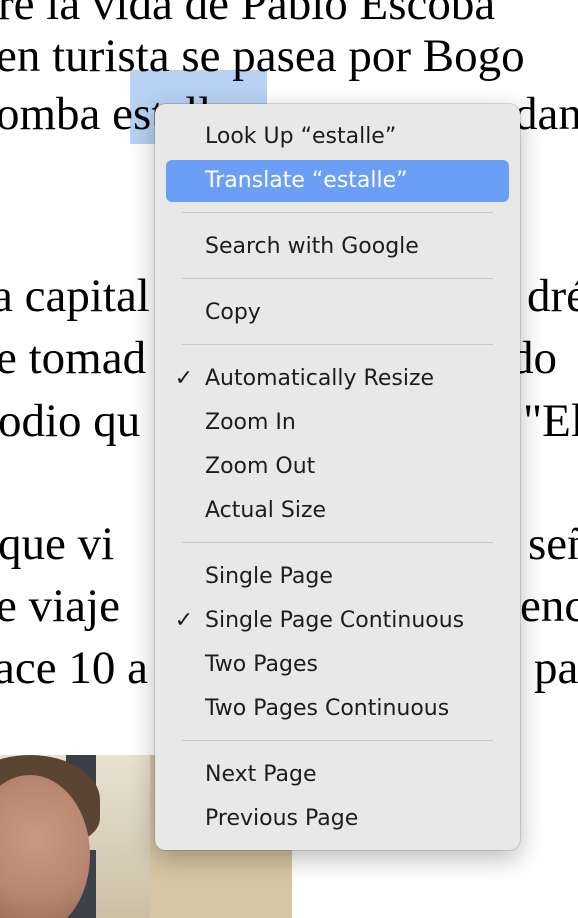 The image size is (578, 918). Describe the element at coordinates (250, 422) in the screenshot. I see `menu-item-label: Zoom In` at that location.